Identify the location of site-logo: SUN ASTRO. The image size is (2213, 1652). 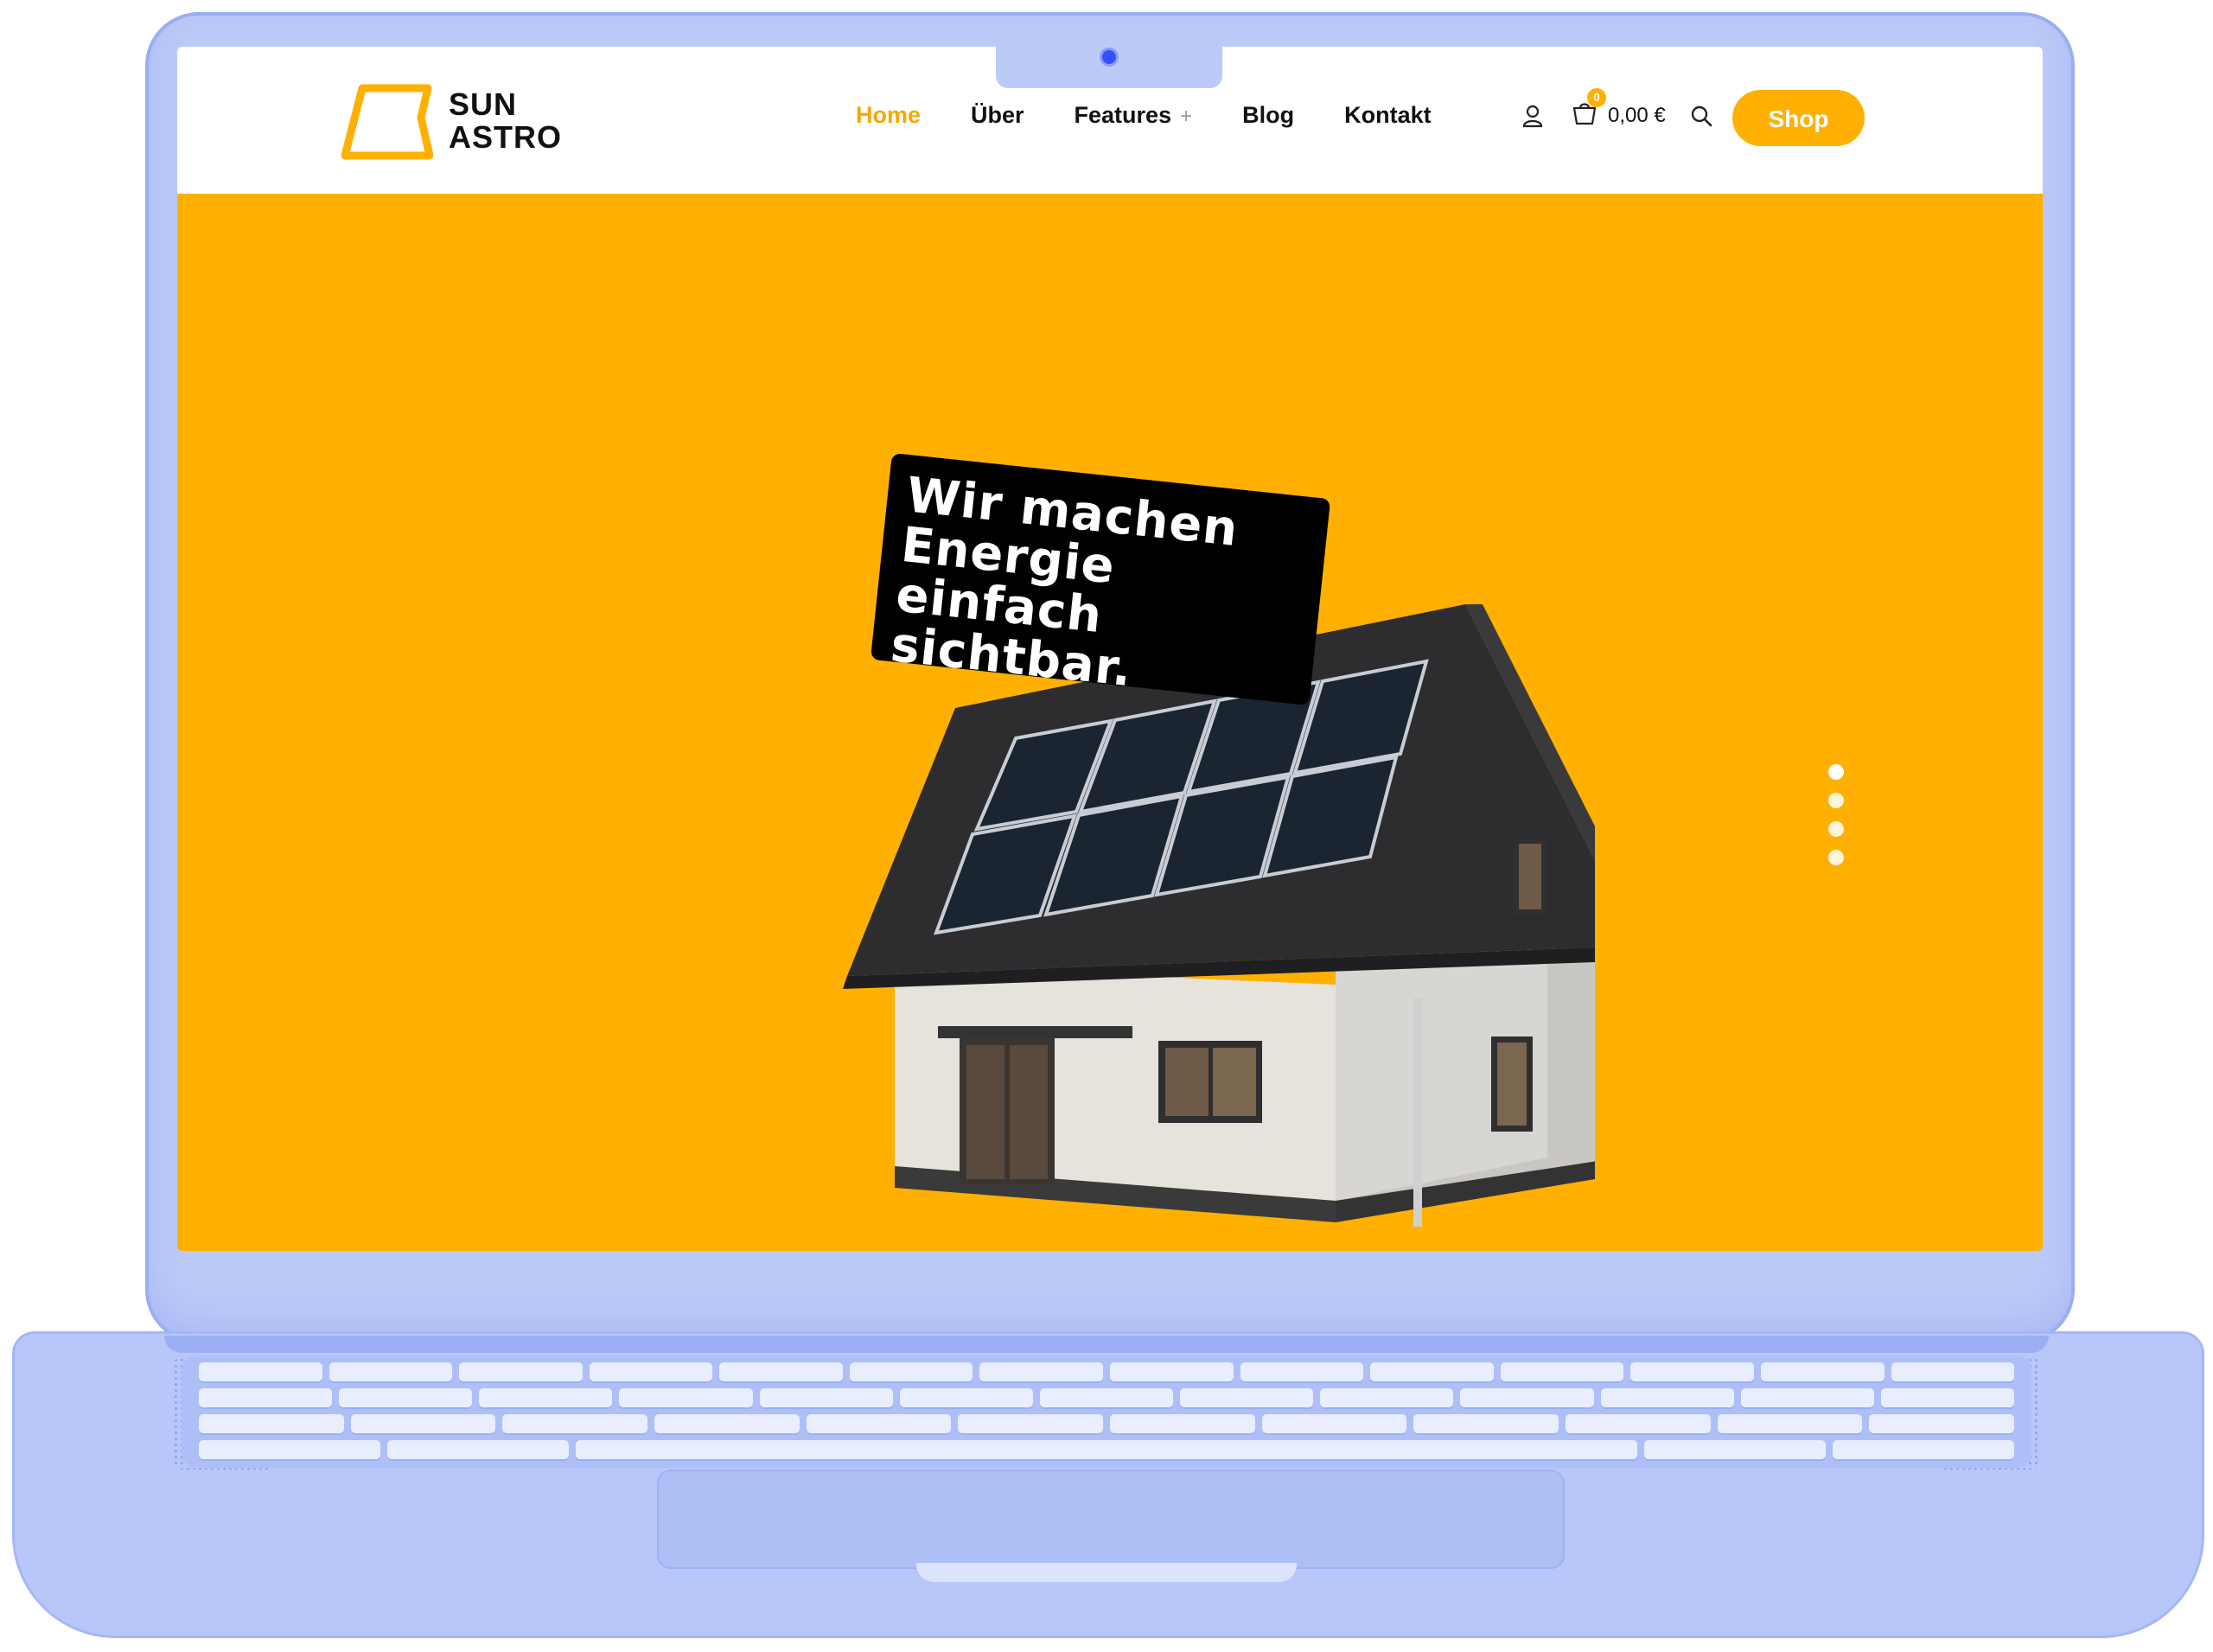
(463, 123).